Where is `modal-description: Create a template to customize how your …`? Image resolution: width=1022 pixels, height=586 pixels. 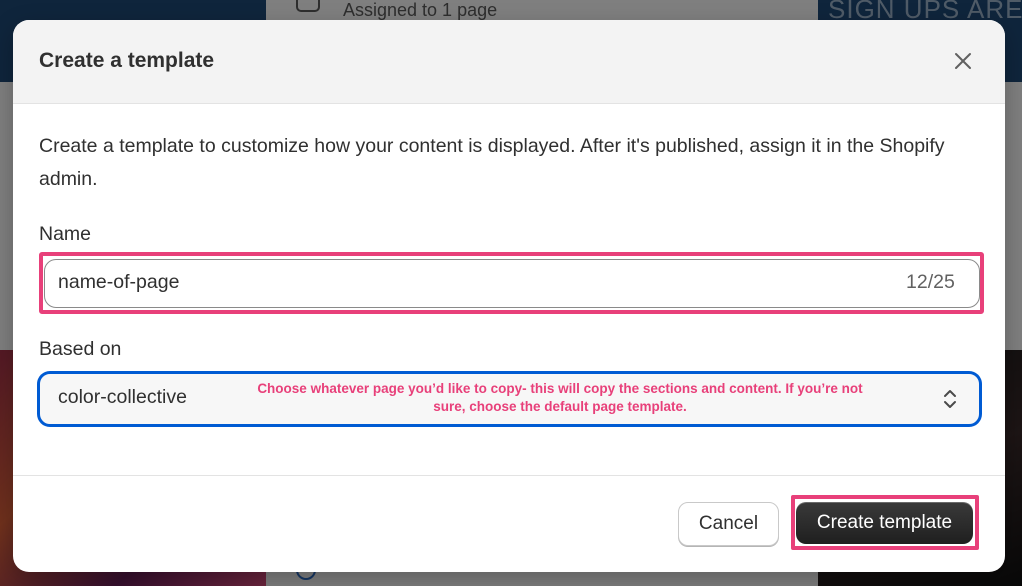
modal-description: Create a template to customize how your … is located at coordinates (492, 162).